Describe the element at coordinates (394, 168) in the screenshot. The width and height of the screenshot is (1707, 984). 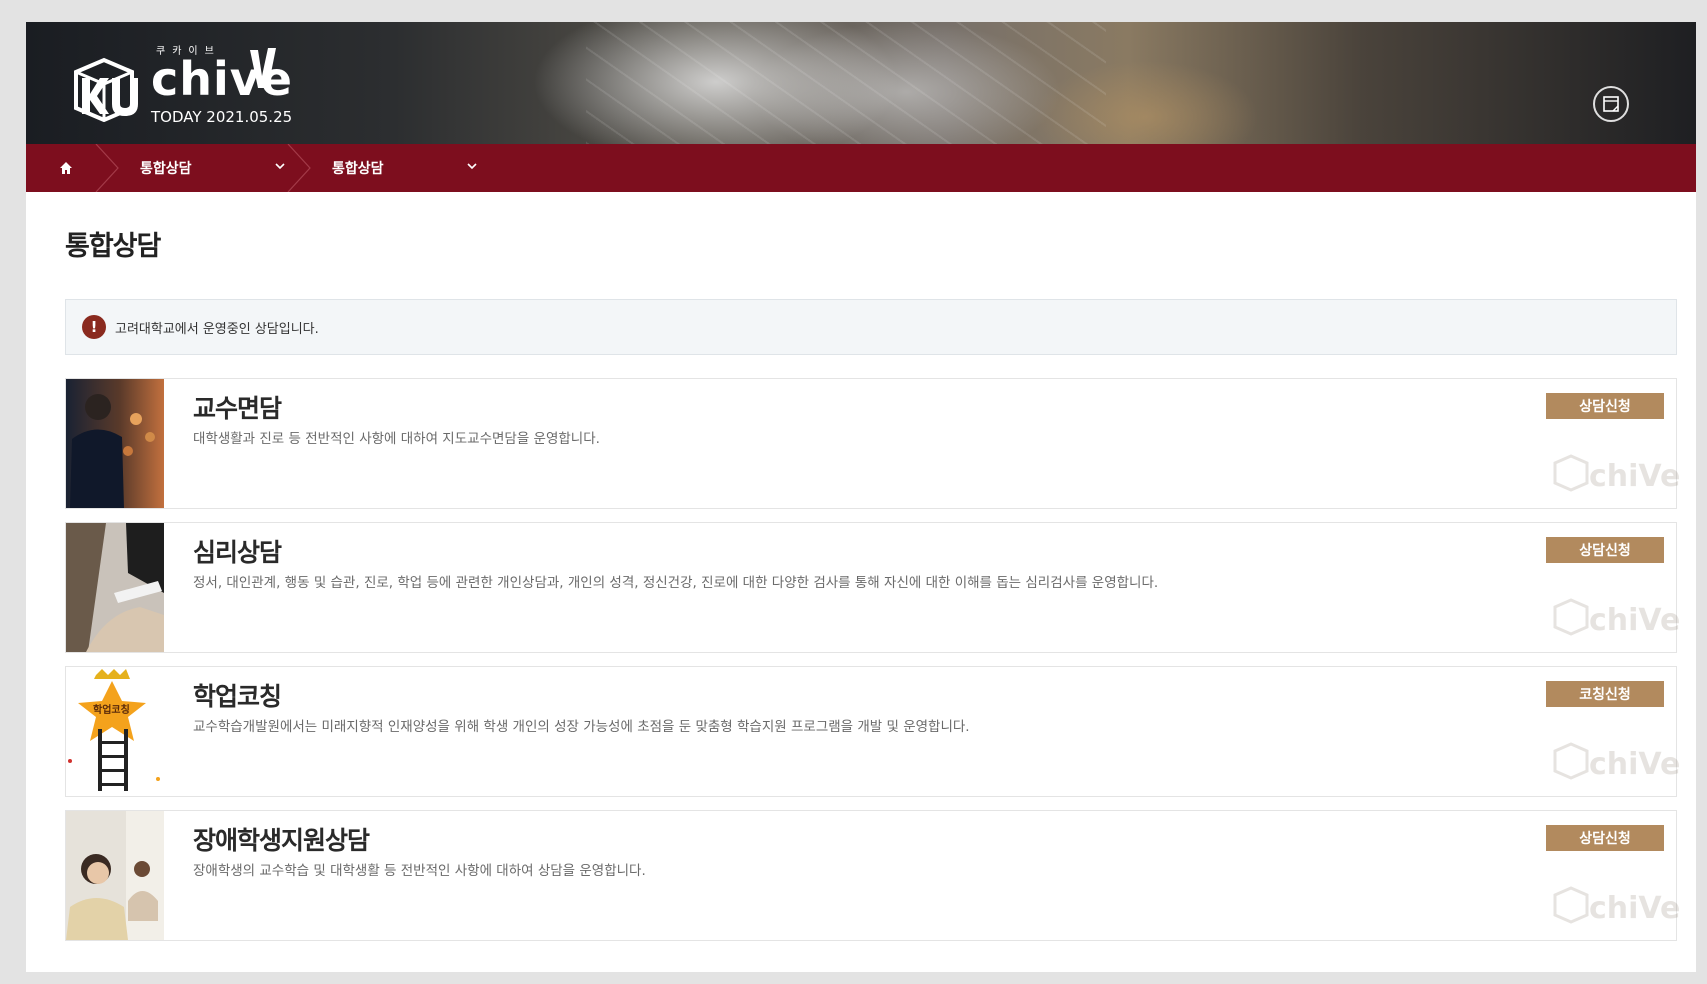
I see `breadcrumb-item-2: 통합상담` at that location.